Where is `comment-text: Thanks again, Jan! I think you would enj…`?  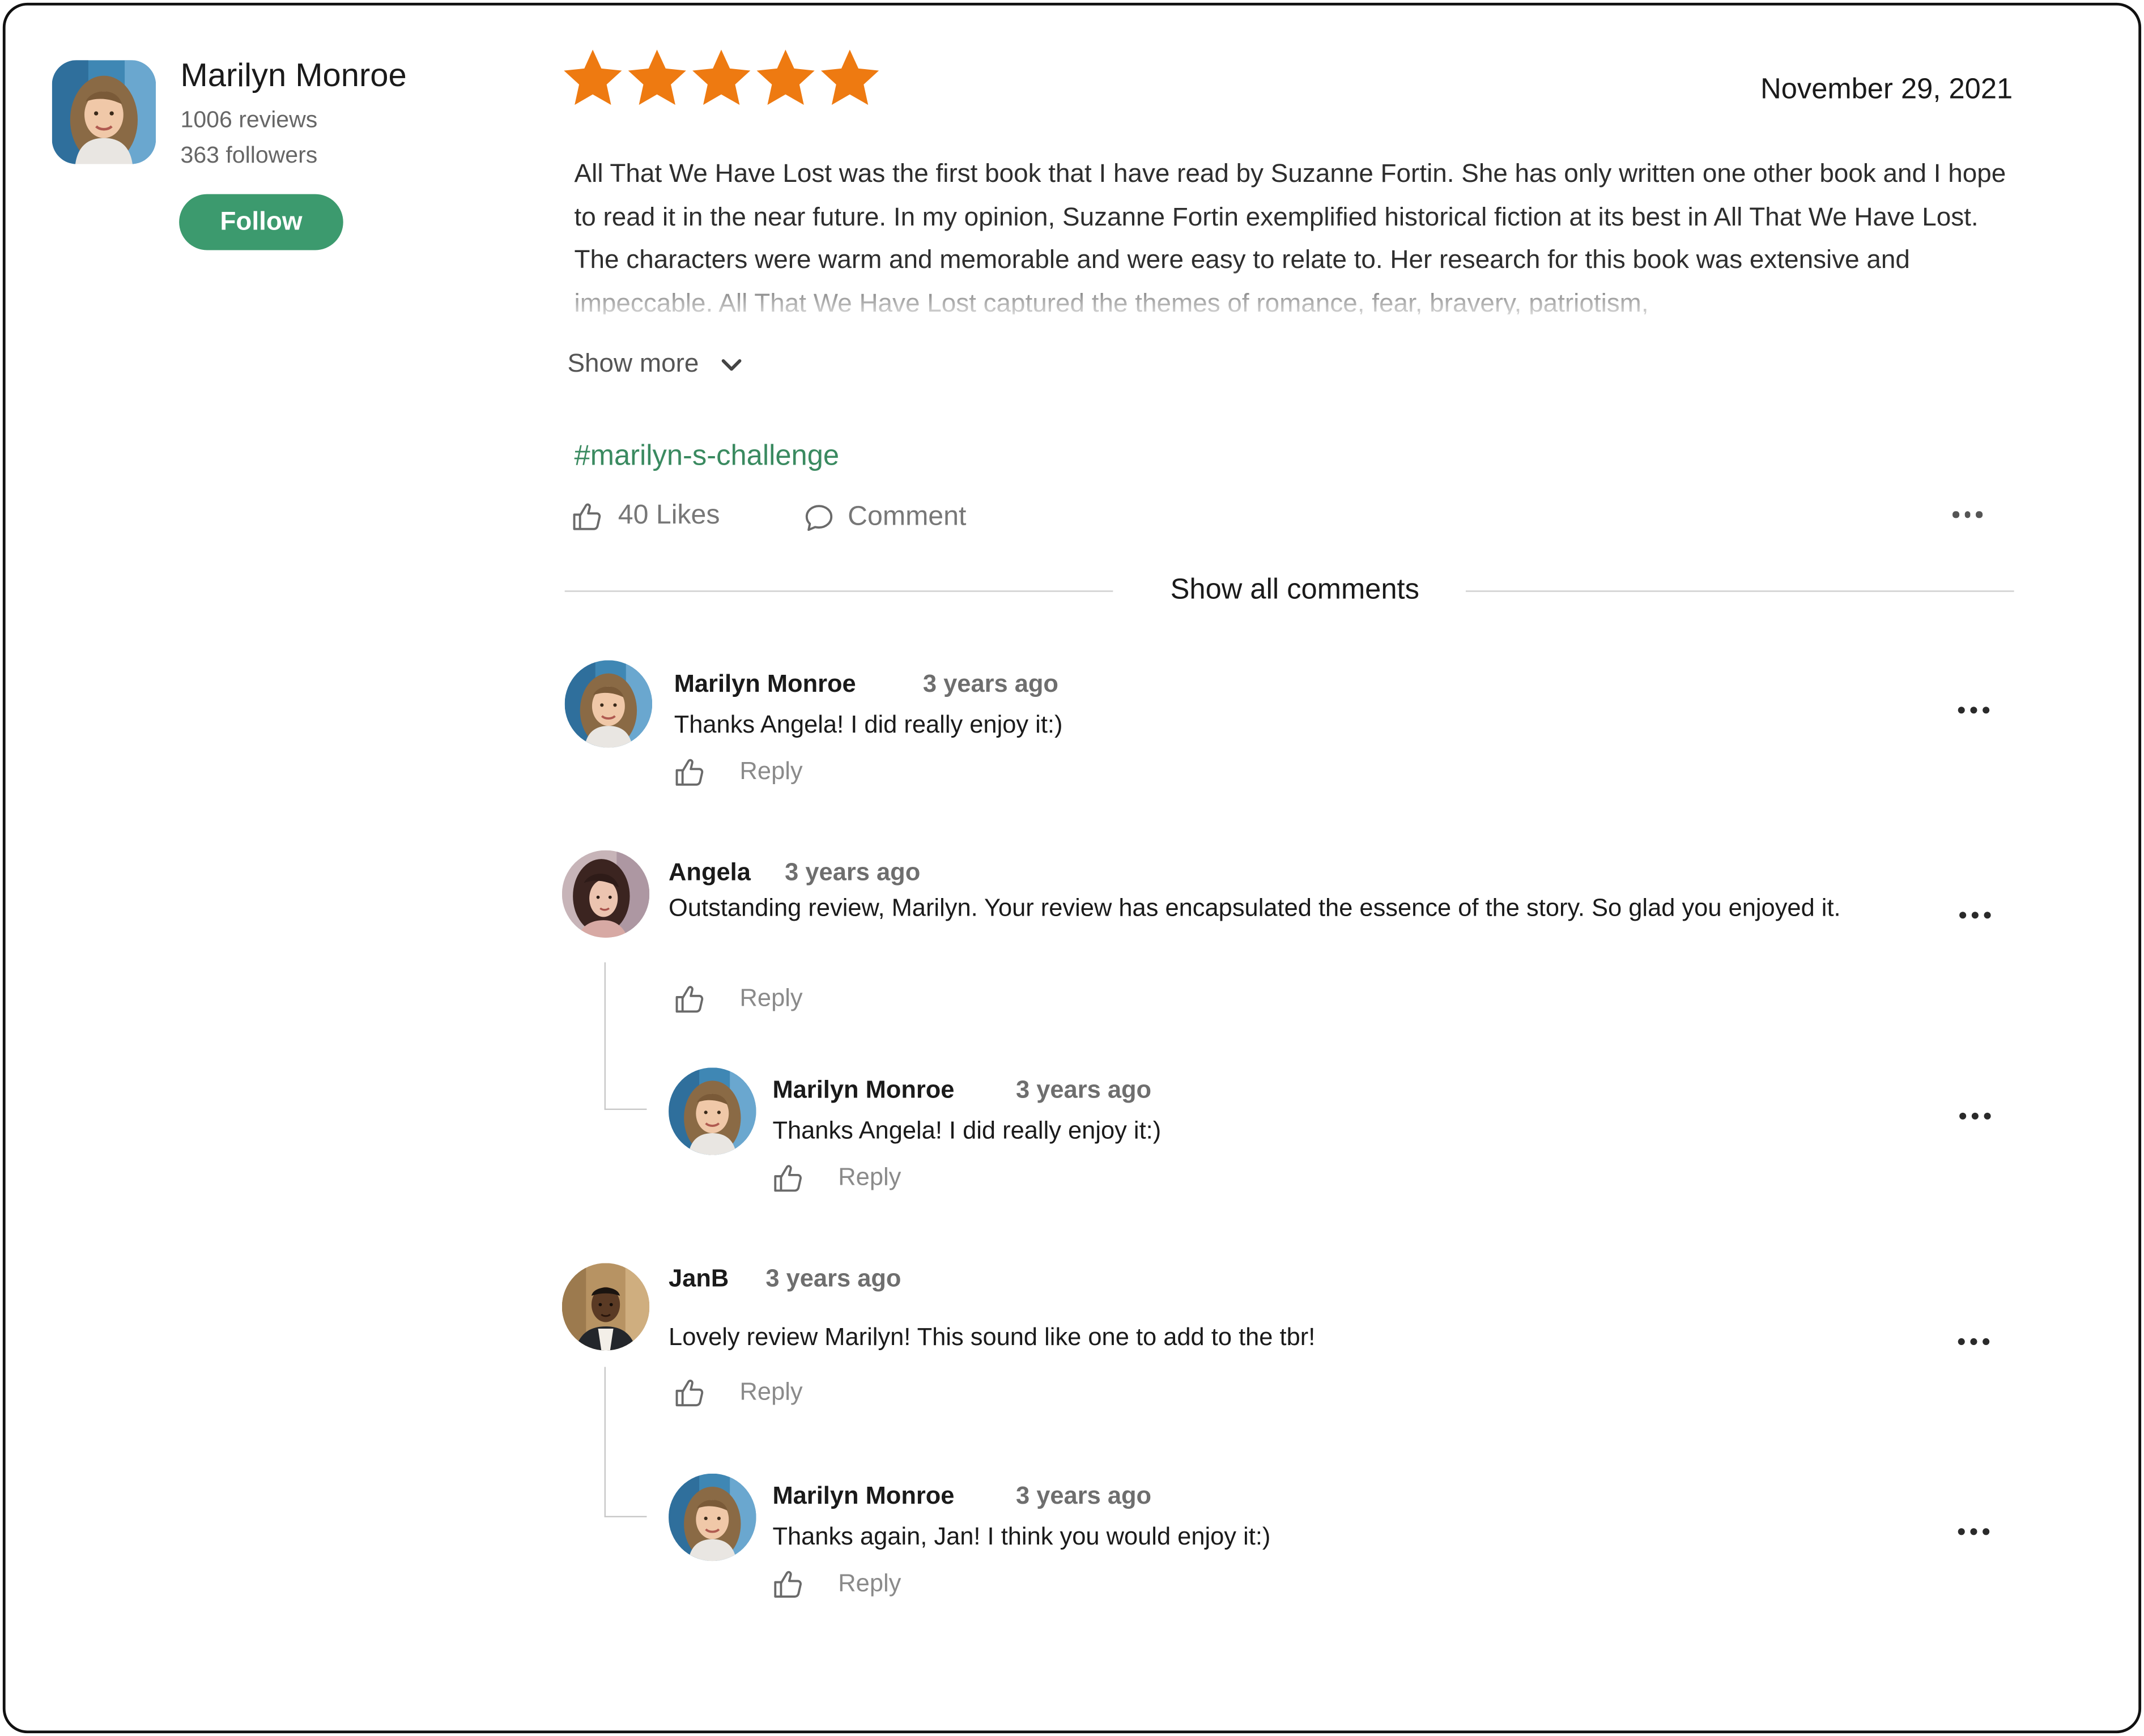
comment-text: Thanks again, Jan! I think you would enj… is located at coordinates (1021, 1536).